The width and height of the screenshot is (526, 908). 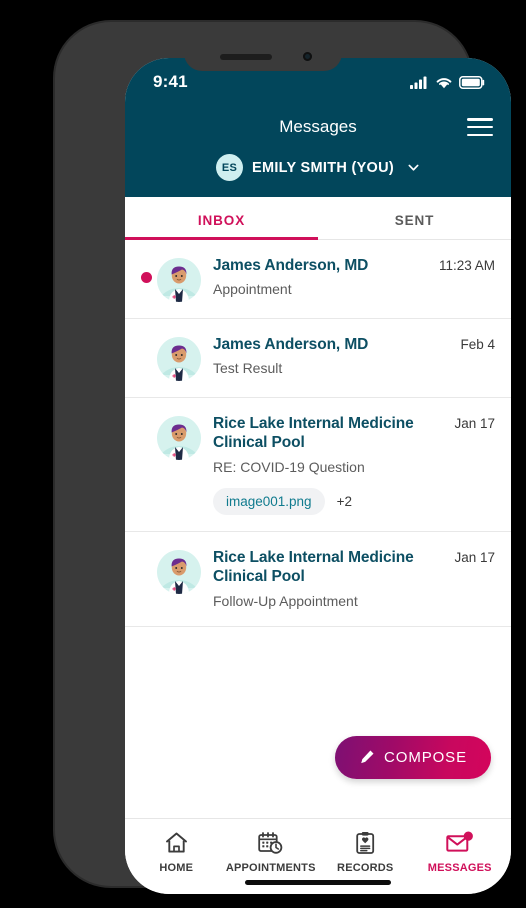 I want to click on user-selector: ES EMILY SMITH (YOU), so click(x=318, y=172).